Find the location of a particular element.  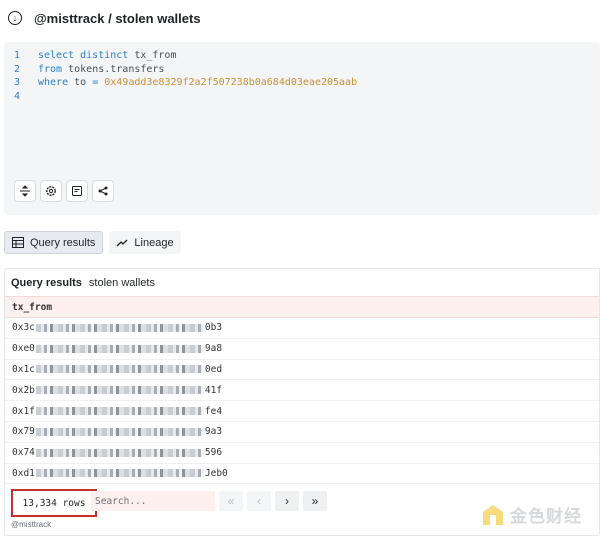

line-number: 1 is located at coordinates (17, 55).